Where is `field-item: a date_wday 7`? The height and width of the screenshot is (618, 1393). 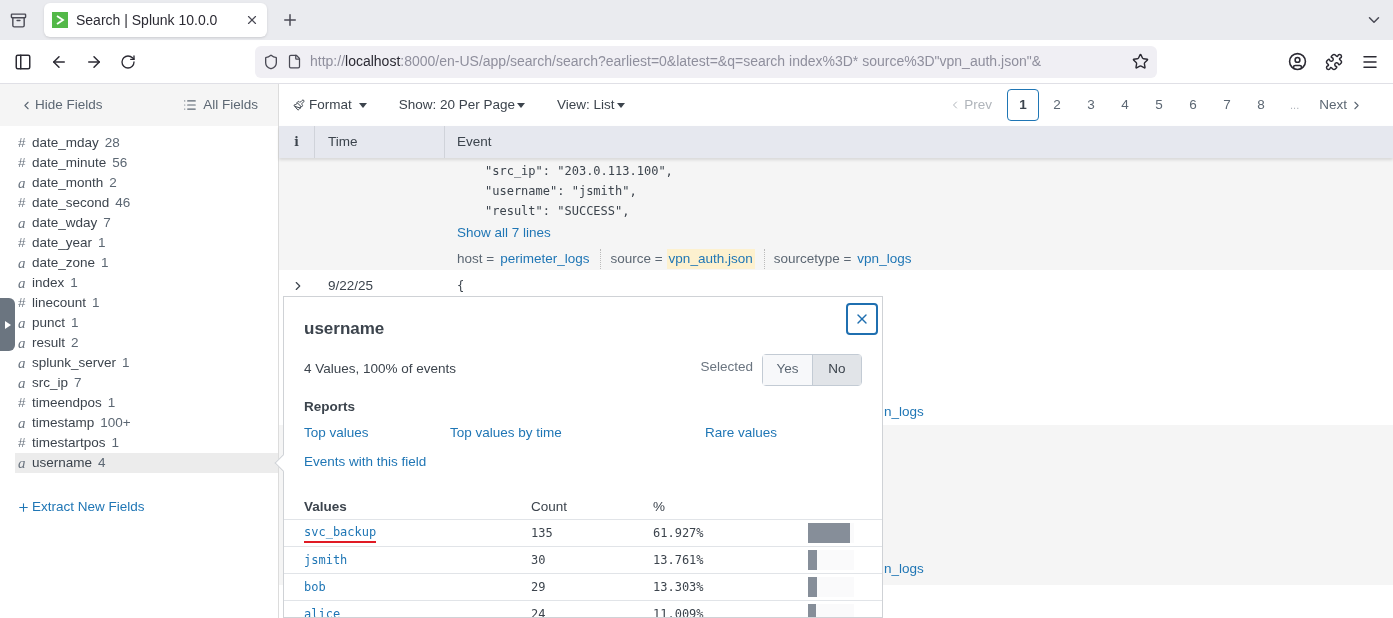
field-item: a date_wday 7 is located at coordinates (146, 223).